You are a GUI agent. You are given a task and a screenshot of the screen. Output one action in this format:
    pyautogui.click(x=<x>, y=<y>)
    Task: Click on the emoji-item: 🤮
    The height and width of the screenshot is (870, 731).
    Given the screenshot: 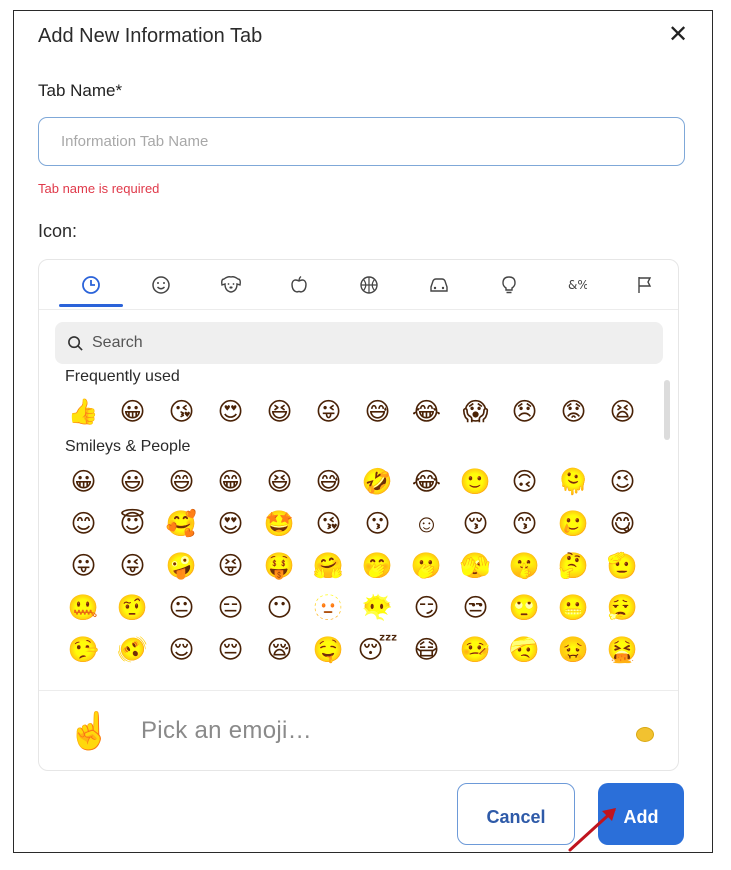 What is the action you would take?
    pyautogui.click(x=622, y=650)
    